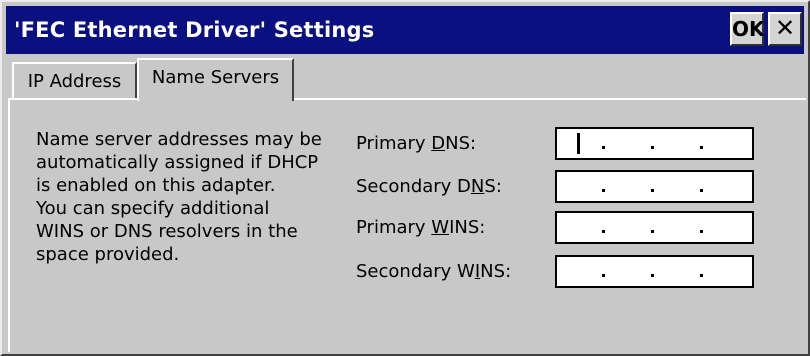 The width and height of the screenshot is (810, 356). I want to click on secondary-dns-input, so click(654, 186).